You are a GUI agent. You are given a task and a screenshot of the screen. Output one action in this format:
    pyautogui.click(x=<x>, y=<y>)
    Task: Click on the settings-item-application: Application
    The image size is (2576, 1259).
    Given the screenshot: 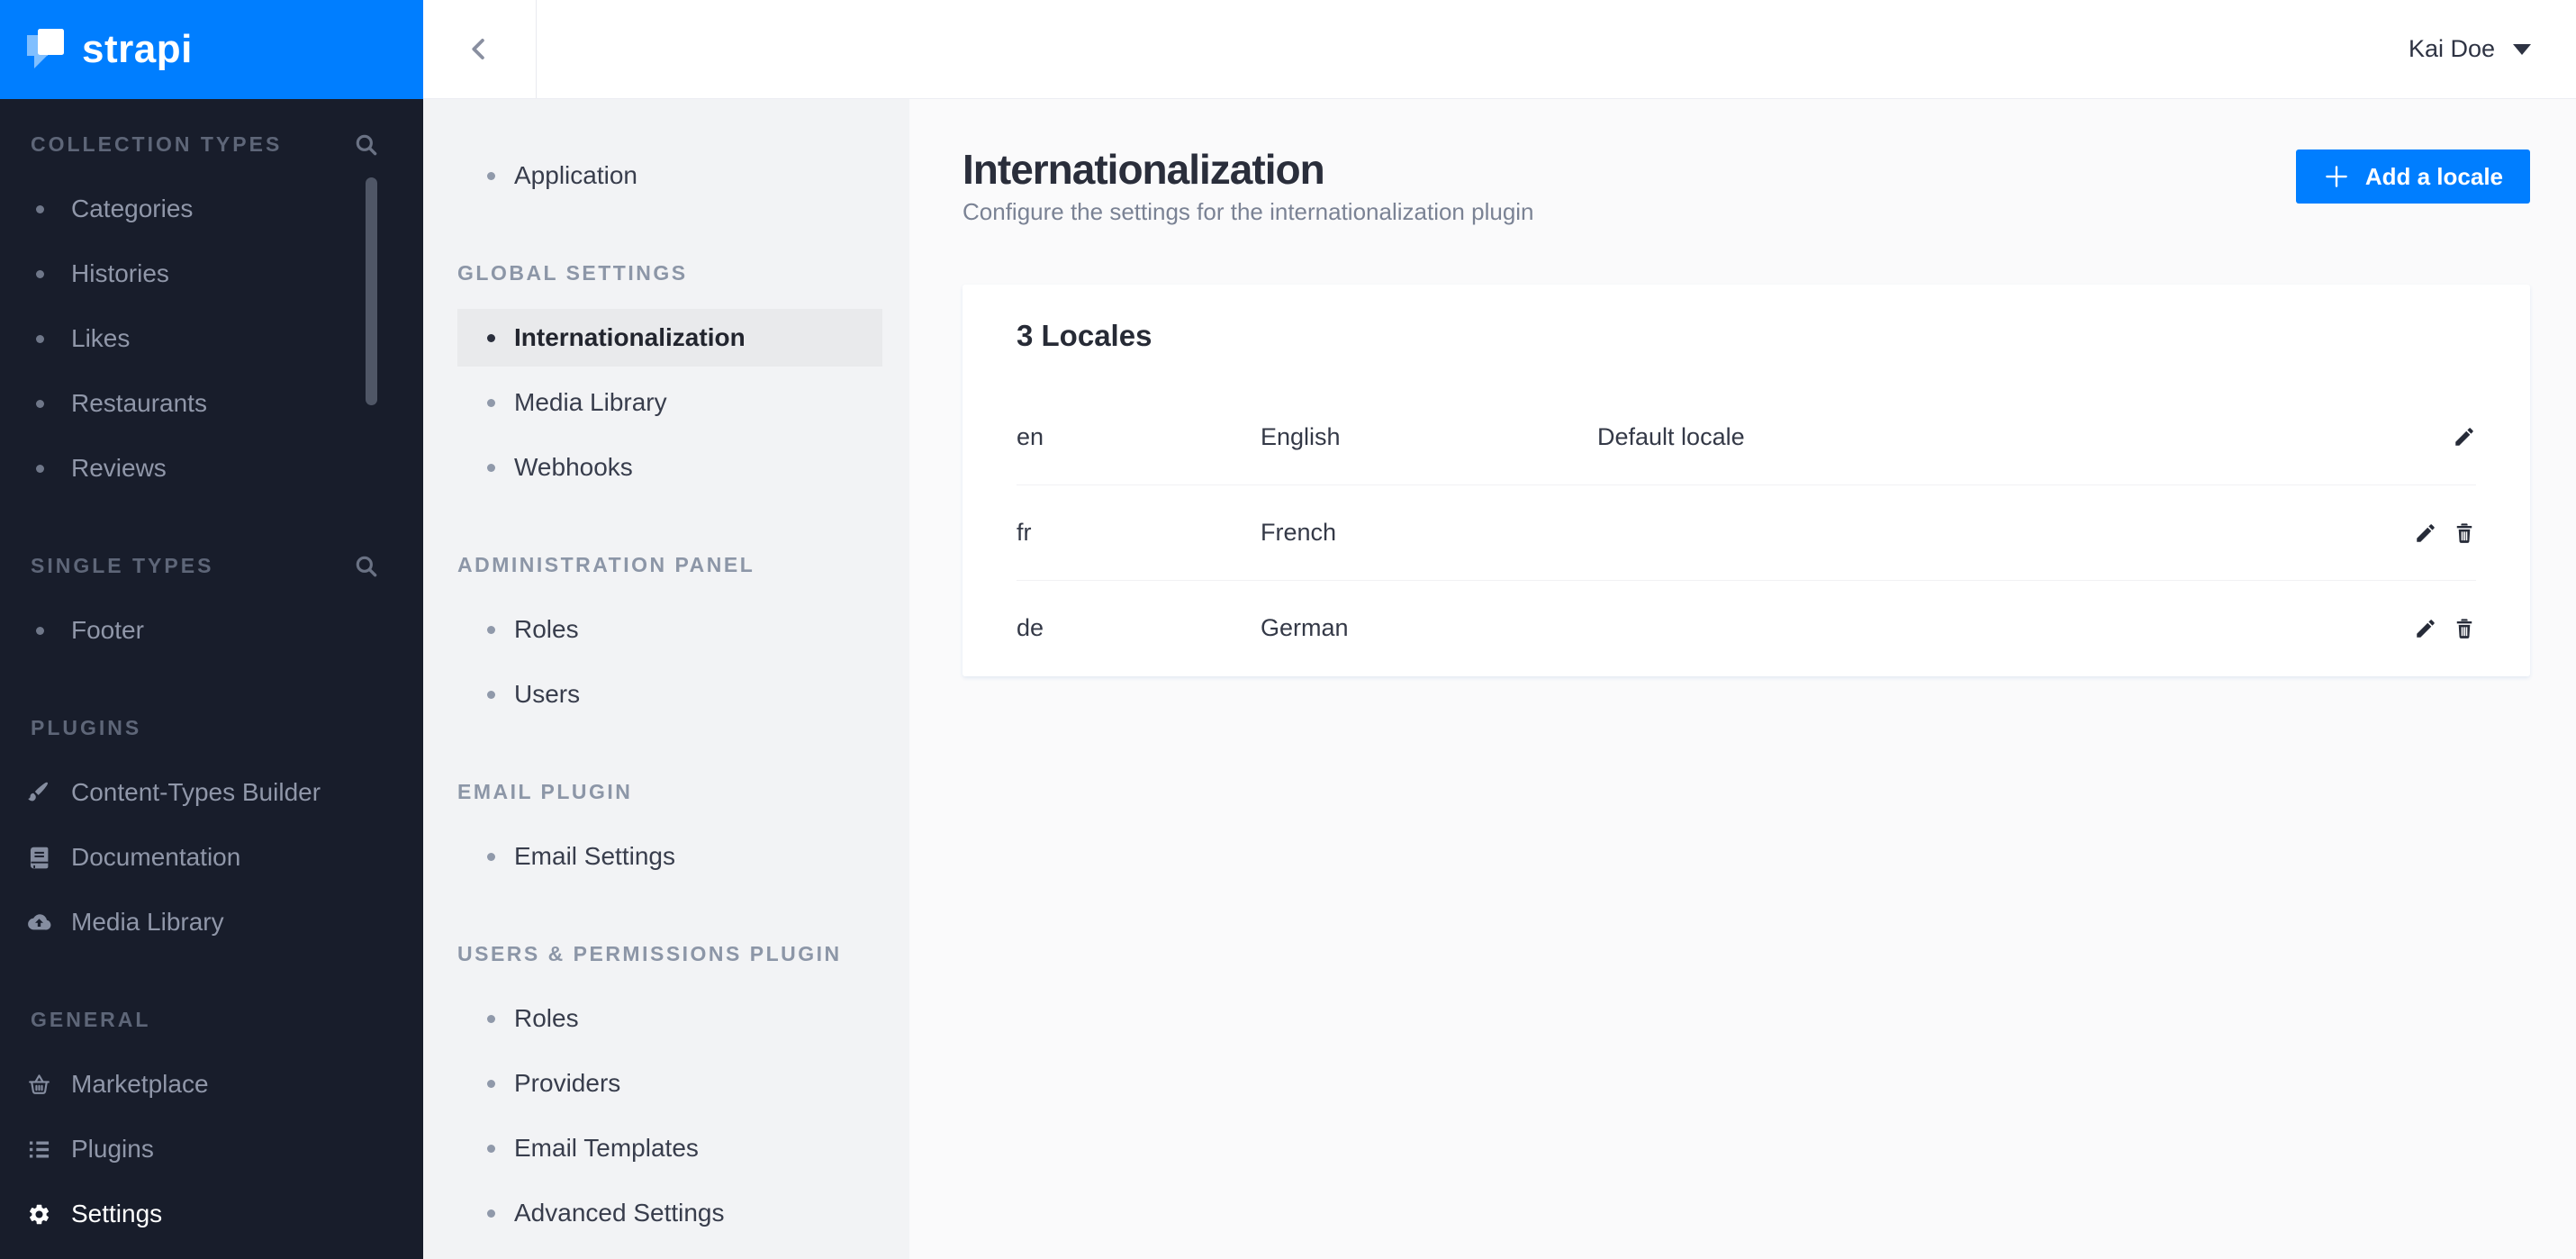 What is the action you would take?
    pyautogui.click(x=669, y=175)
    